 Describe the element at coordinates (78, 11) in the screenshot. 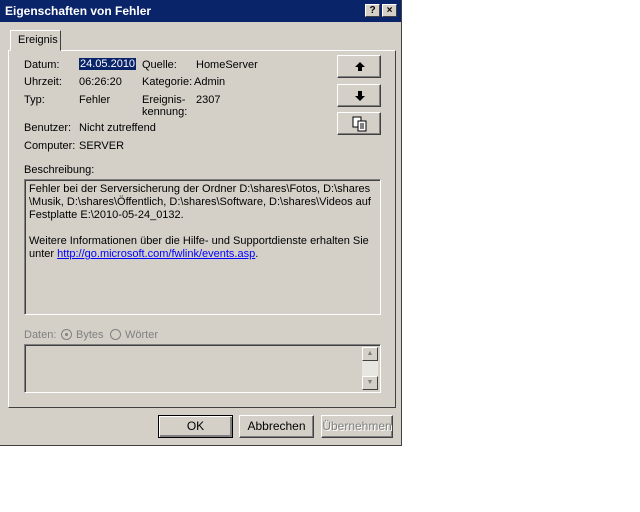

I see `window-title: Eigenschaften von Fehler` at that location.